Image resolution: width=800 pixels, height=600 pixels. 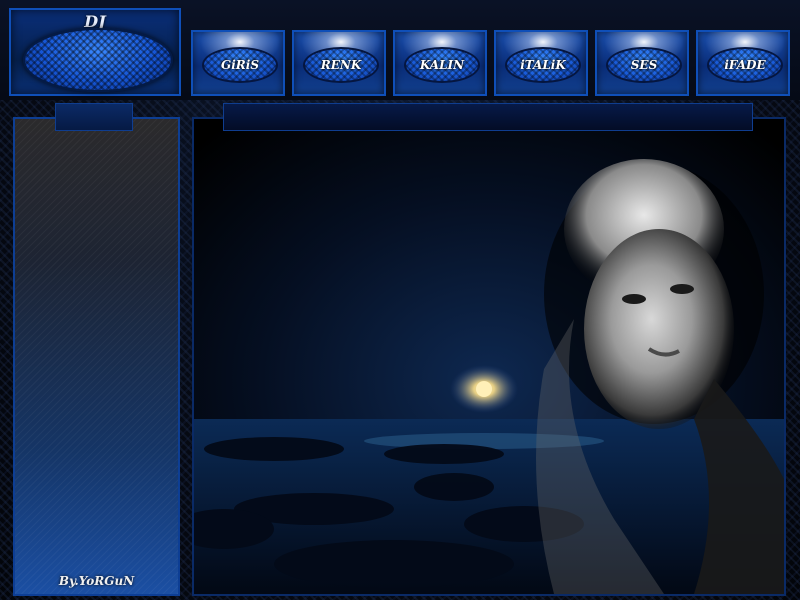 I want to click on nav-oval: RENK, so click(x=341, y=65).